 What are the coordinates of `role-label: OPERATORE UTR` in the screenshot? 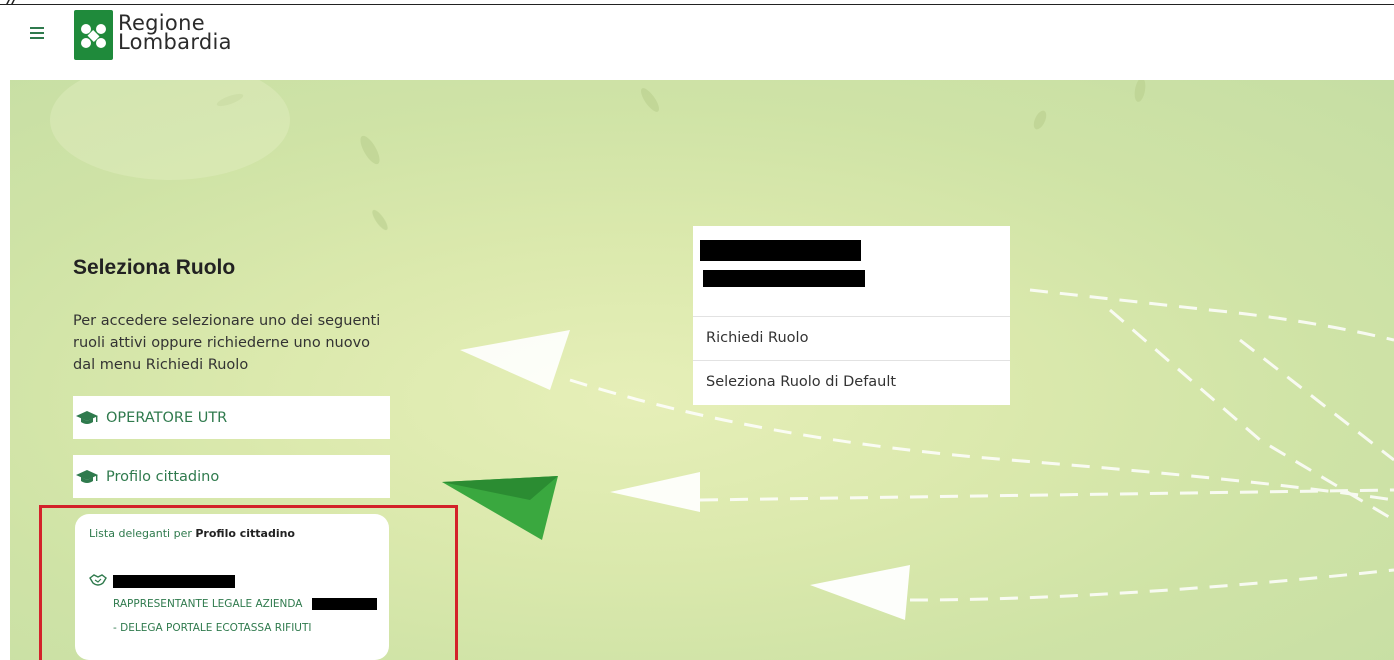 It's located at (167, 417).